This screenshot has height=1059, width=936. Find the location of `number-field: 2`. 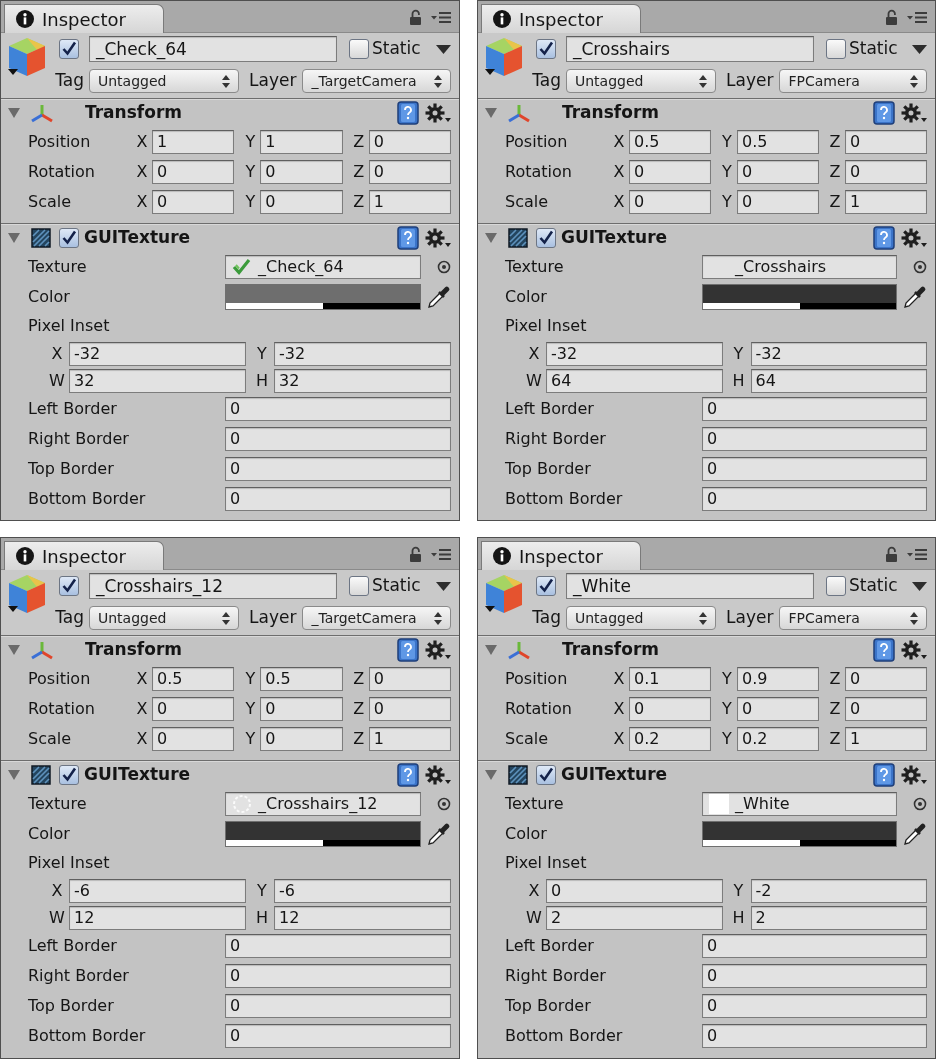

number-field: 2 is located at coordinates (838, 917).